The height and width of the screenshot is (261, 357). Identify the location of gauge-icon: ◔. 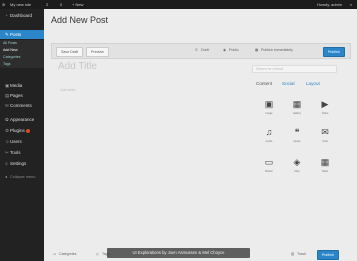
(6, 15).